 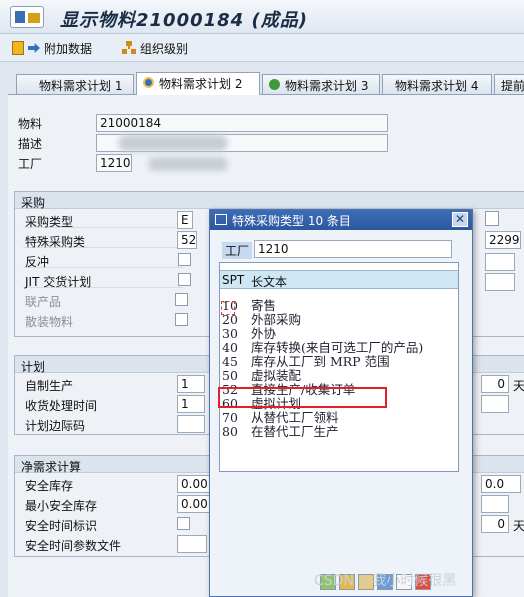 I want to click on backflush-label: 反冲, so click(x=37, y=262).